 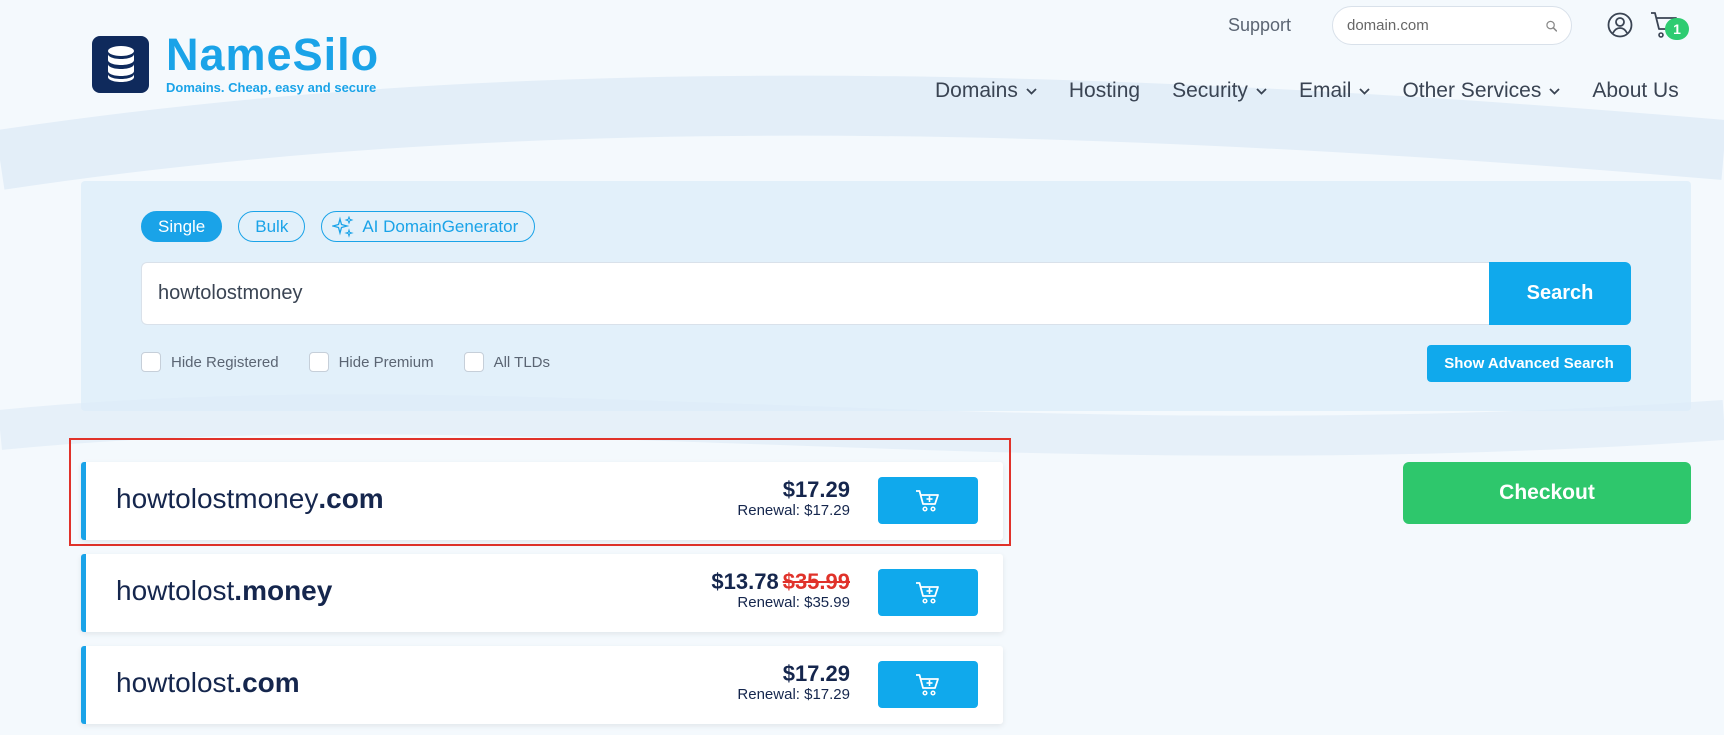 What do you see at coordinates (318, 362) in the screenshot?
I see `hide-premium-checkbox` at bounding box center [318, 362].